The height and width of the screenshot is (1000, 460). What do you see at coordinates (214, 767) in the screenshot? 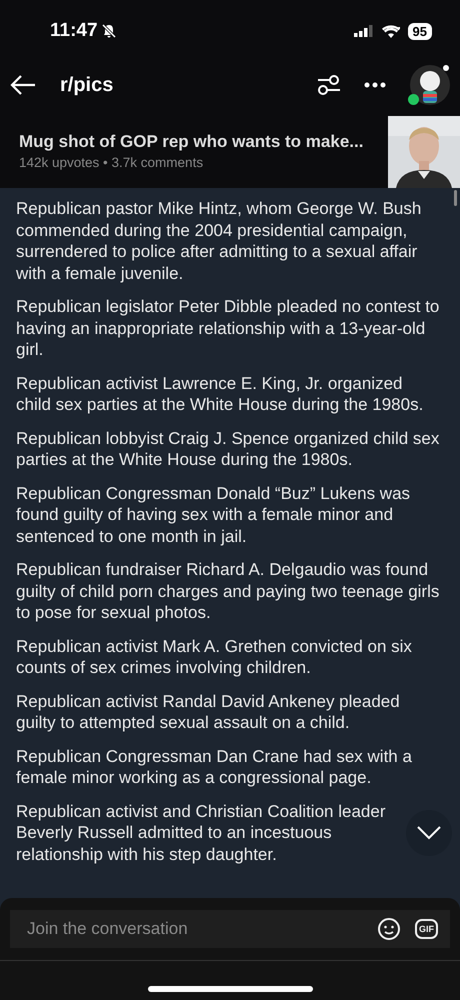
I see `comment-paragraph: Republican Congressman Dan Crane had sex with a female minor working as a congressional page.` at bounding box center [214, 767].